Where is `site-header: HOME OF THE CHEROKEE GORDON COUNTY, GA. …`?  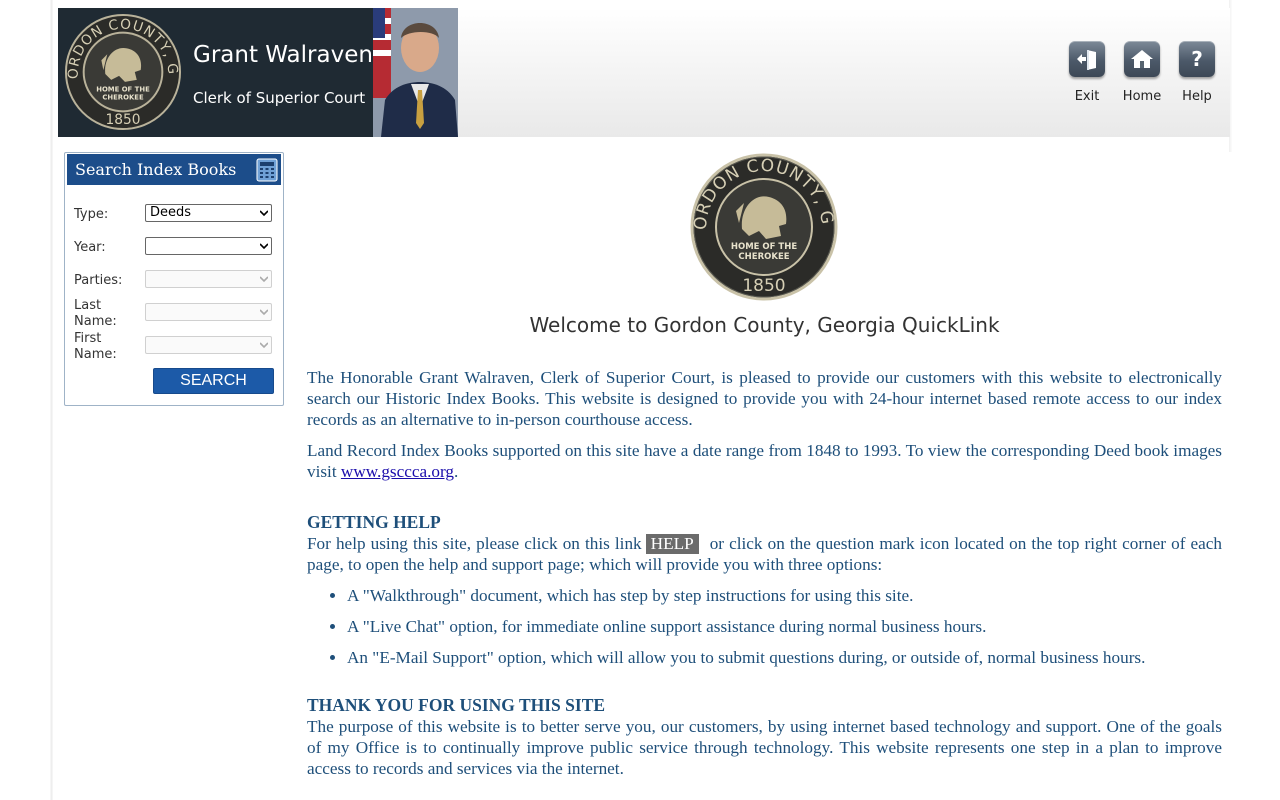 site-header: HOME OF THE CHEROKEE GORDON COUNTY, GA. … is located at coordinates (644, 72).